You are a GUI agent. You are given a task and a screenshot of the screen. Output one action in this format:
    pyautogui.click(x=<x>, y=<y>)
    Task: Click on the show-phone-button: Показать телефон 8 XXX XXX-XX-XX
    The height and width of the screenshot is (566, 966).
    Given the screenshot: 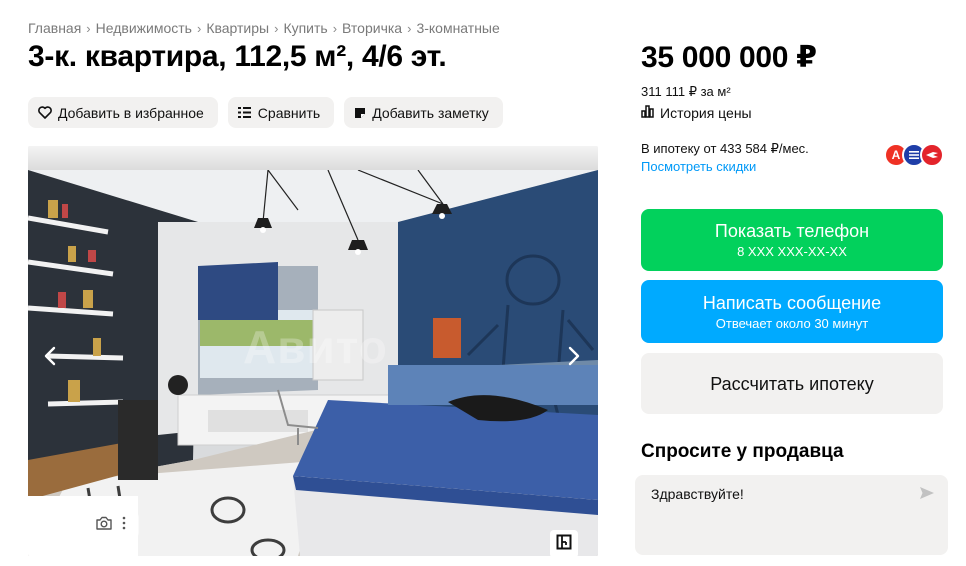 What is the action you would take?
    pyautogui.click(x=792, y=240)
    